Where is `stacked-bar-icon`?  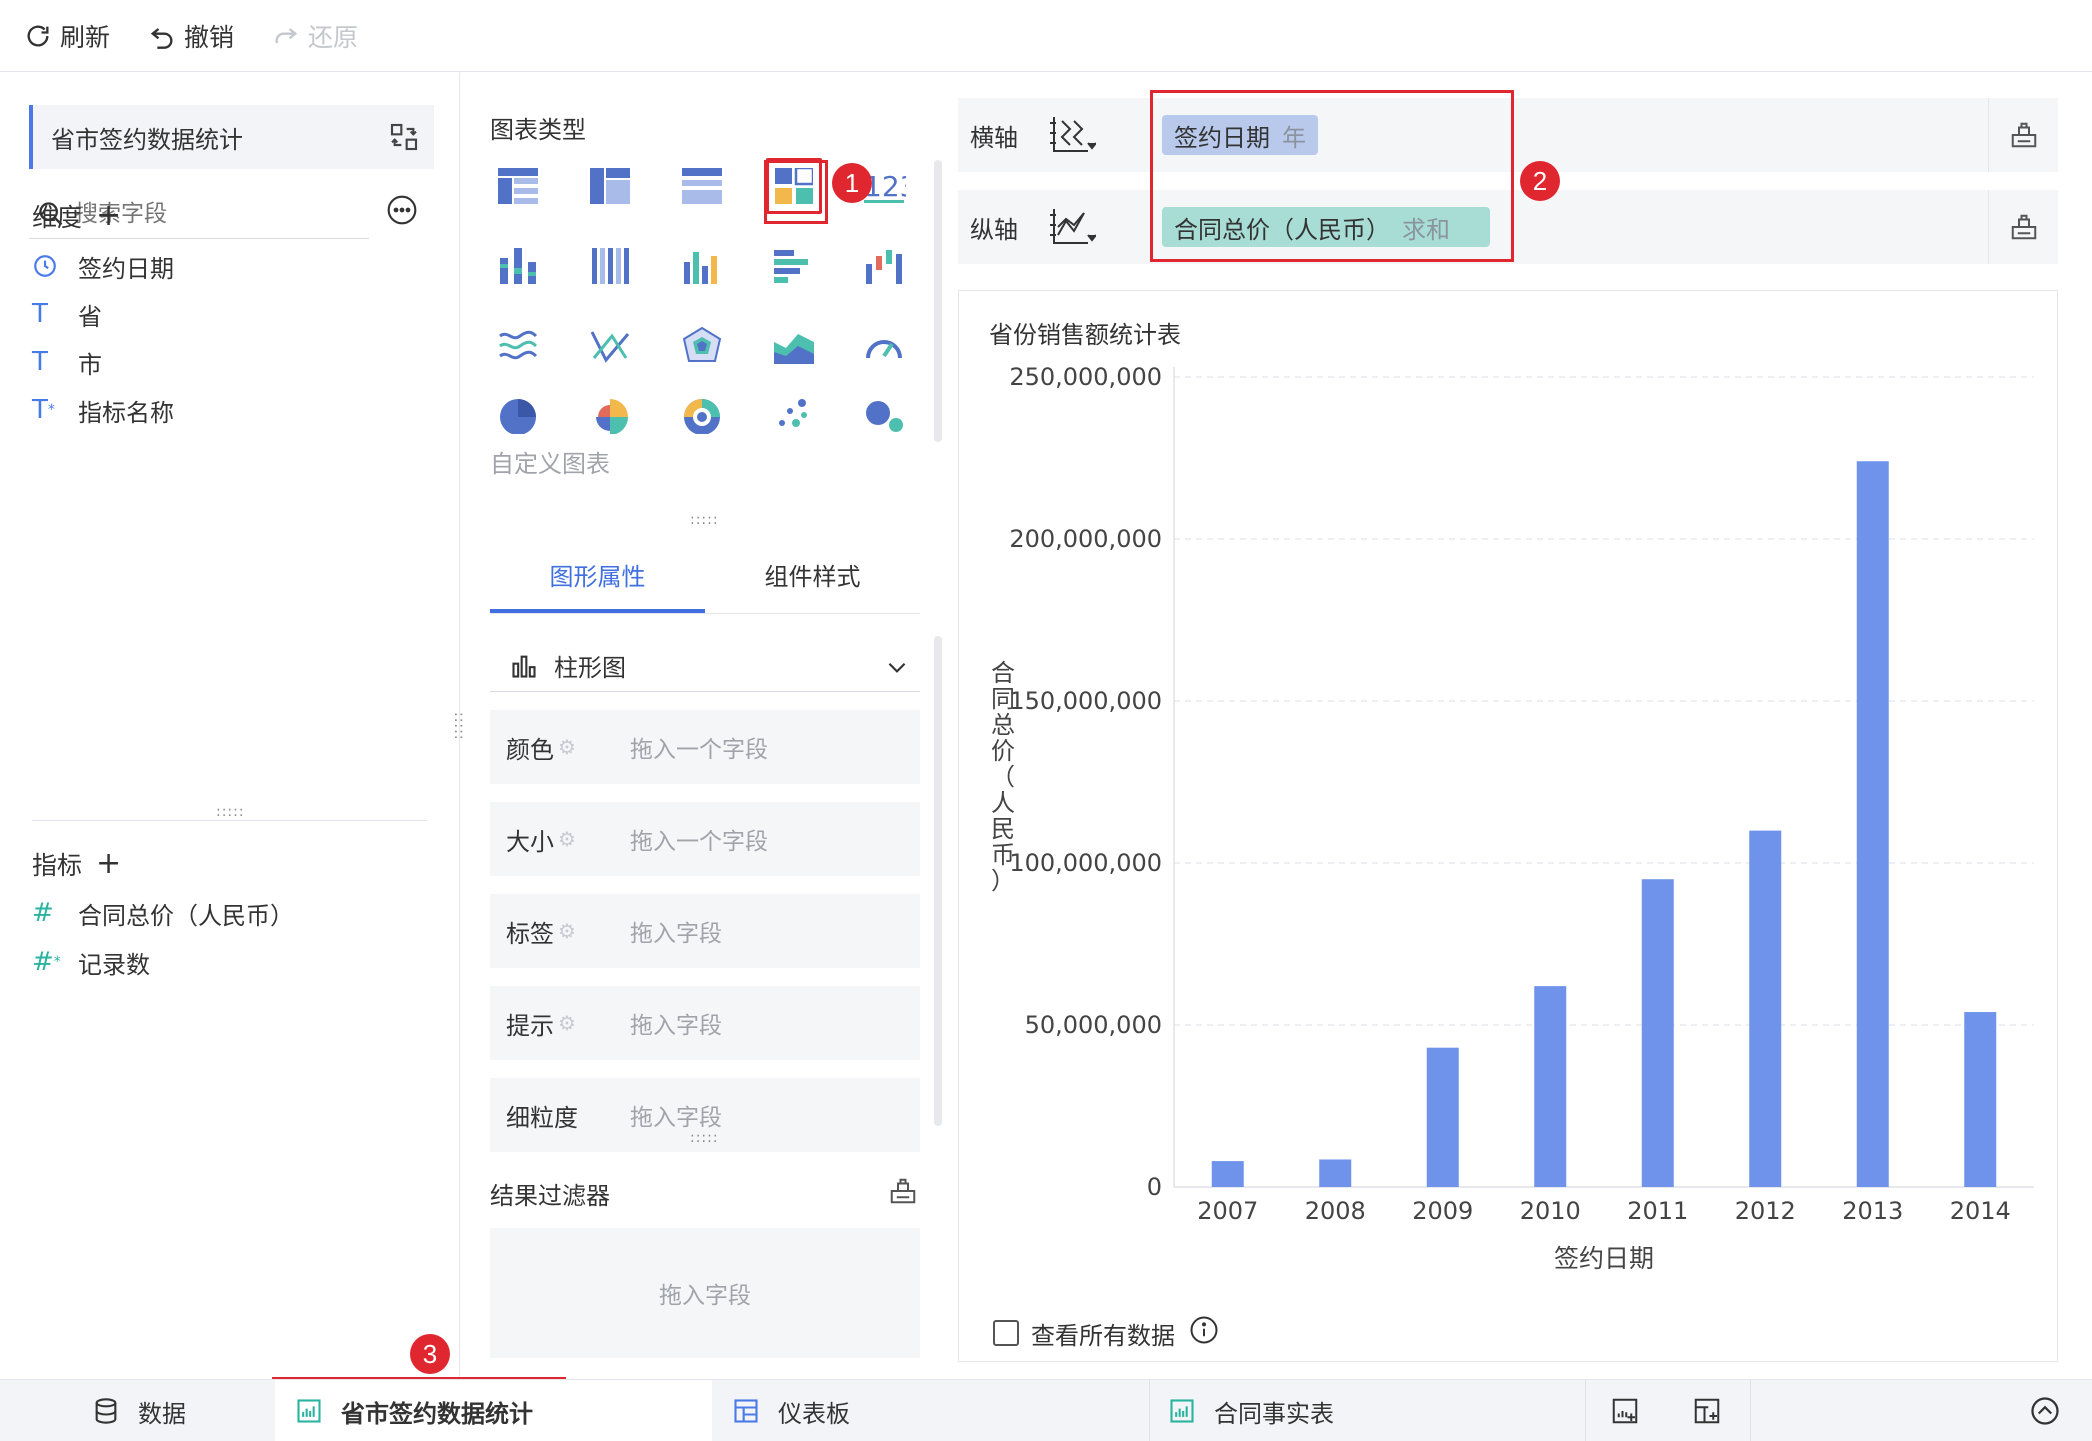
stacked-bar-icon is located at coordinates (610, 266).